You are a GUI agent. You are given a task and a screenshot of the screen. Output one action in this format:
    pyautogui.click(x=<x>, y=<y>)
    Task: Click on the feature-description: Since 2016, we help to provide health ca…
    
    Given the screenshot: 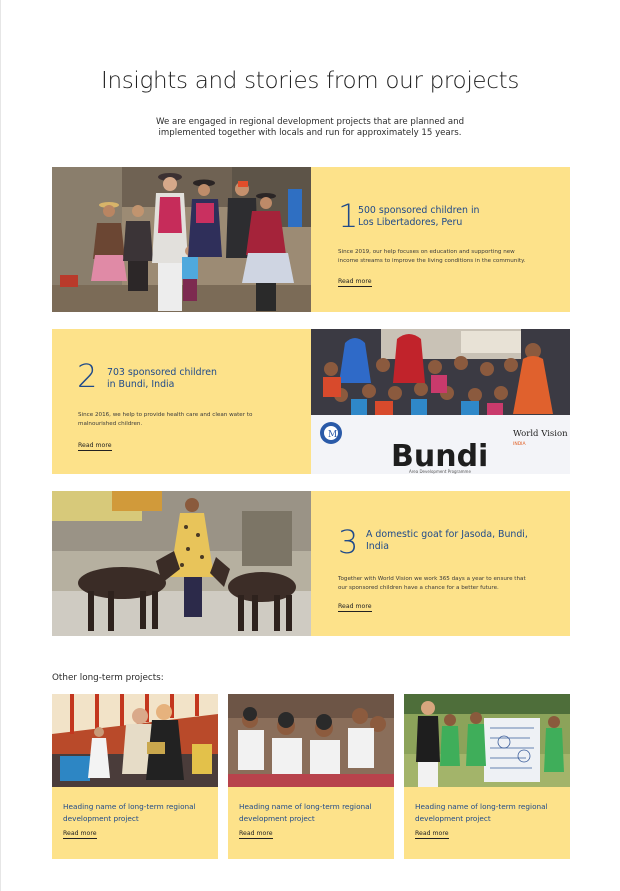 What is the action you would take?
    pyautogui.click(x=189, y=419)
    